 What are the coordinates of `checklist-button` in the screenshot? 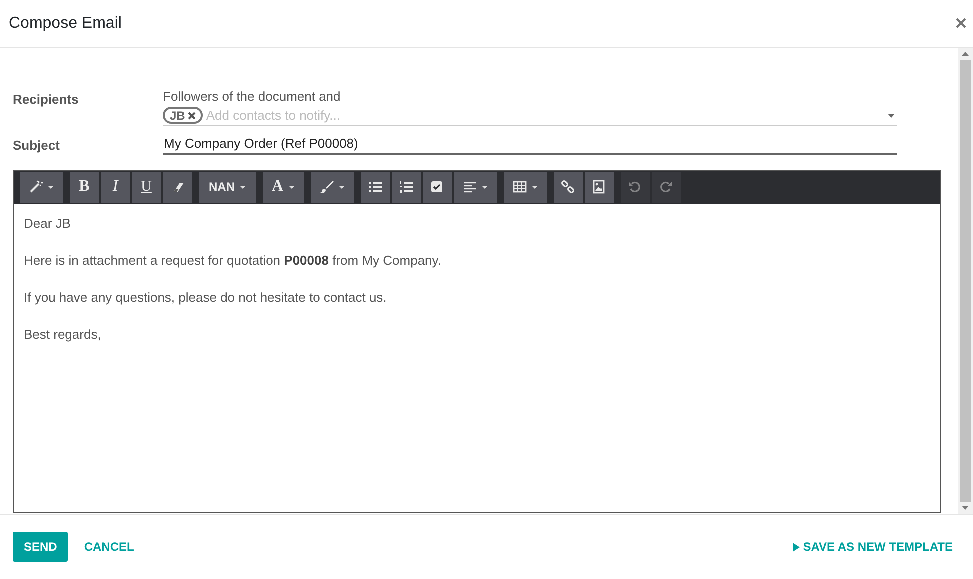 It's located at (437, 187).